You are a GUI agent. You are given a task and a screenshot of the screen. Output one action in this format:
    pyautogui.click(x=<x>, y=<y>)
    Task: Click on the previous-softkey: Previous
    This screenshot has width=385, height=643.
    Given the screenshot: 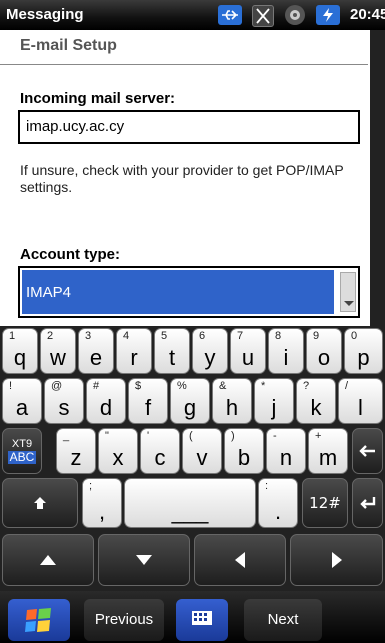 What is the action you would take?
    pyautogui.click(x=124, y=620)
    